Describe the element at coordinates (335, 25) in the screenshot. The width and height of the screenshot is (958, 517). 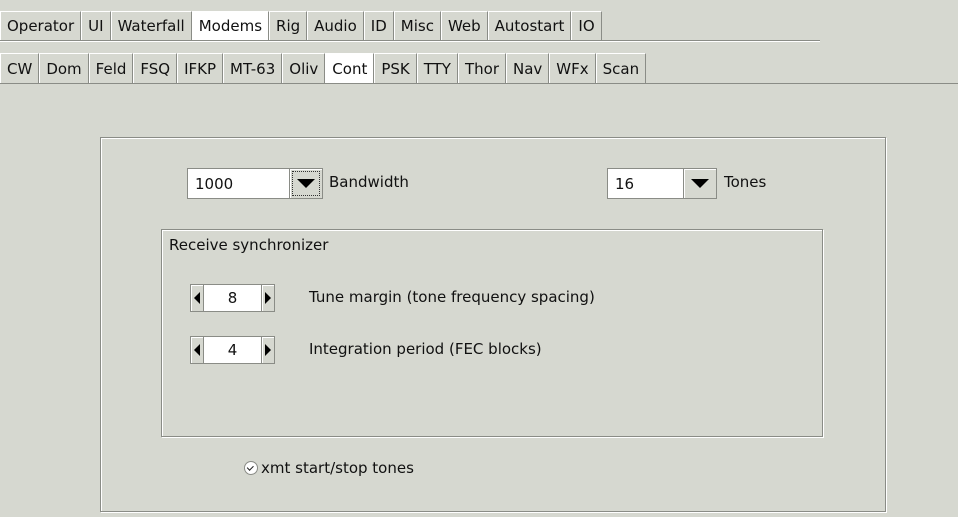
I see `tab-audio: Audio` at that location.